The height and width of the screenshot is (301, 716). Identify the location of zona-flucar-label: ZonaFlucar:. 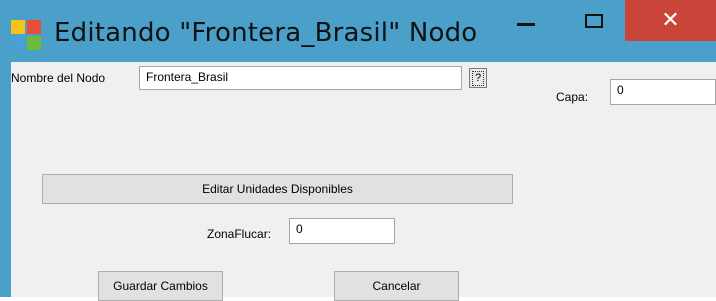
(239, 234).